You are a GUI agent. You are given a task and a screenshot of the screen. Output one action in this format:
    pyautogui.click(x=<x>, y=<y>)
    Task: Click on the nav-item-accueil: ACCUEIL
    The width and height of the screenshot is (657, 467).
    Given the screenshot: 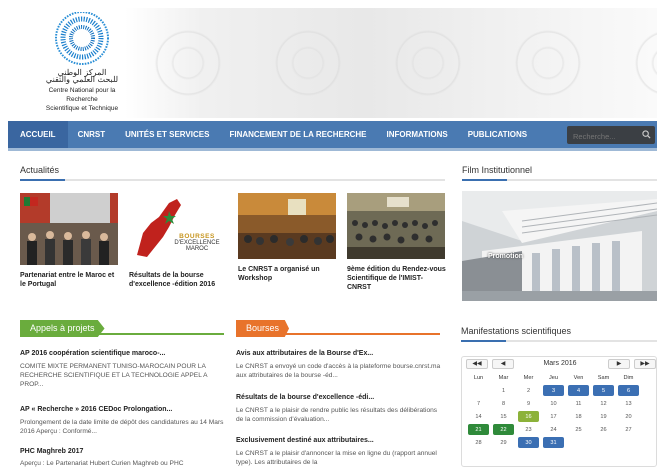 What is the action you would take?
    pyautogui.click(x=38, y=134)
    